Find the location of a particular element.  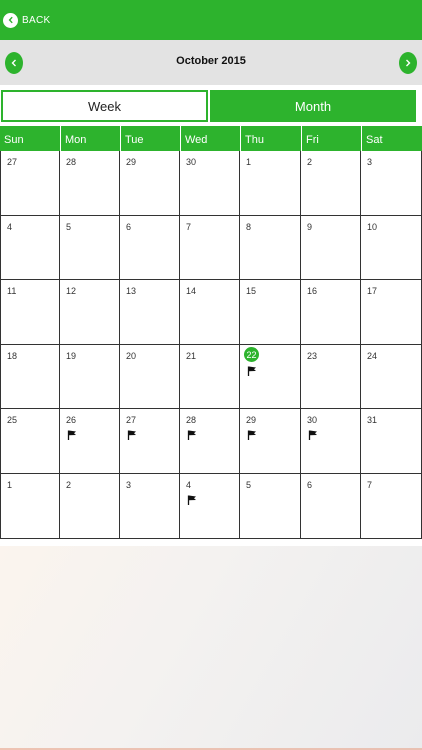

date-number: 3 is located at coordinates (370, 162).